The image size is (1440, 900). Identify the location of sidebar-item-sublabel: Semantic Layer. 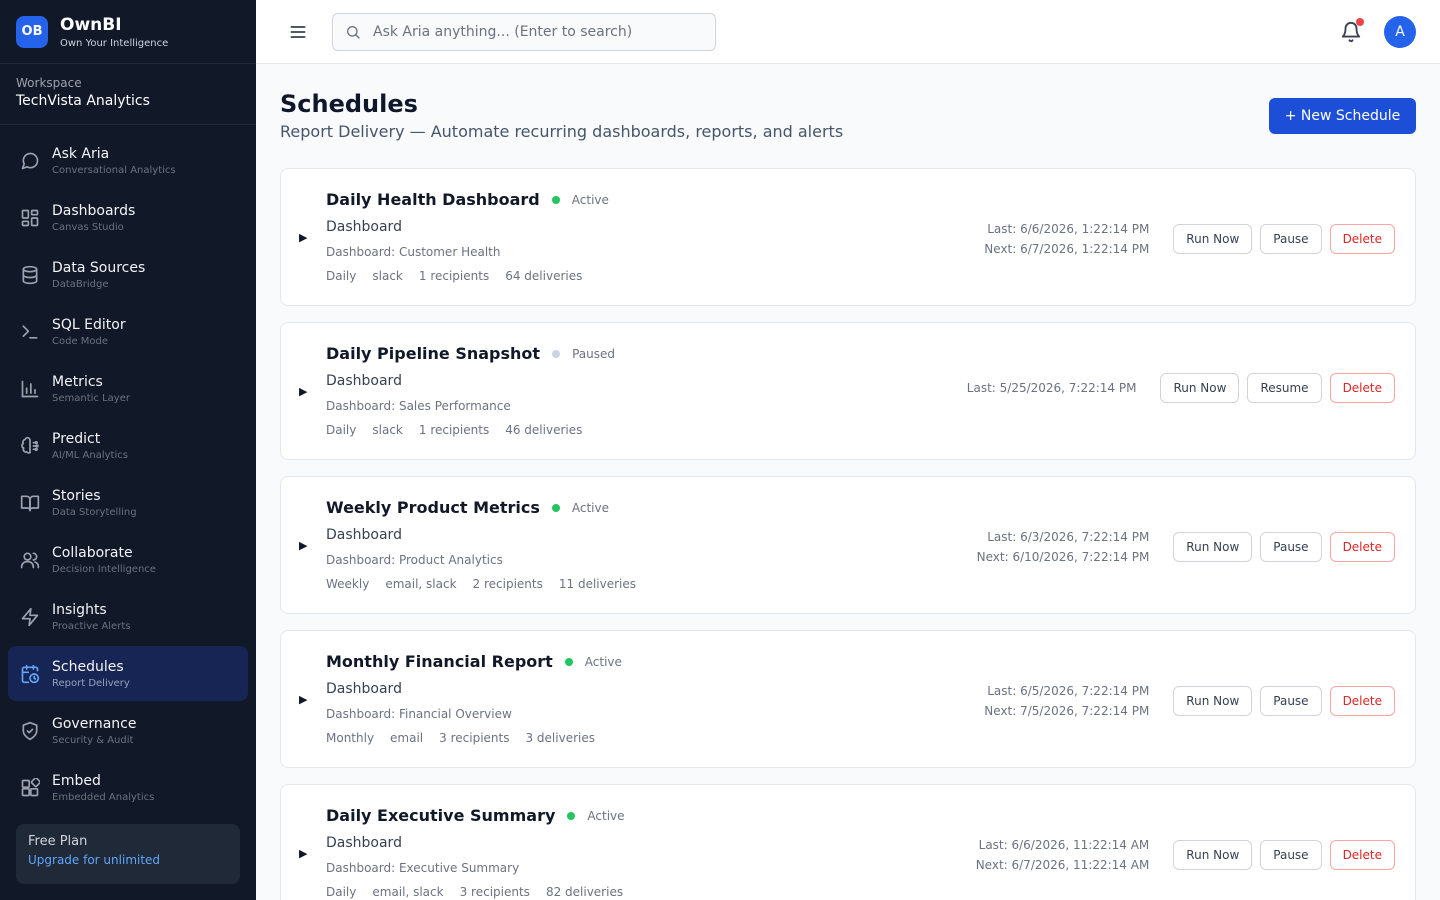
(91, 398).